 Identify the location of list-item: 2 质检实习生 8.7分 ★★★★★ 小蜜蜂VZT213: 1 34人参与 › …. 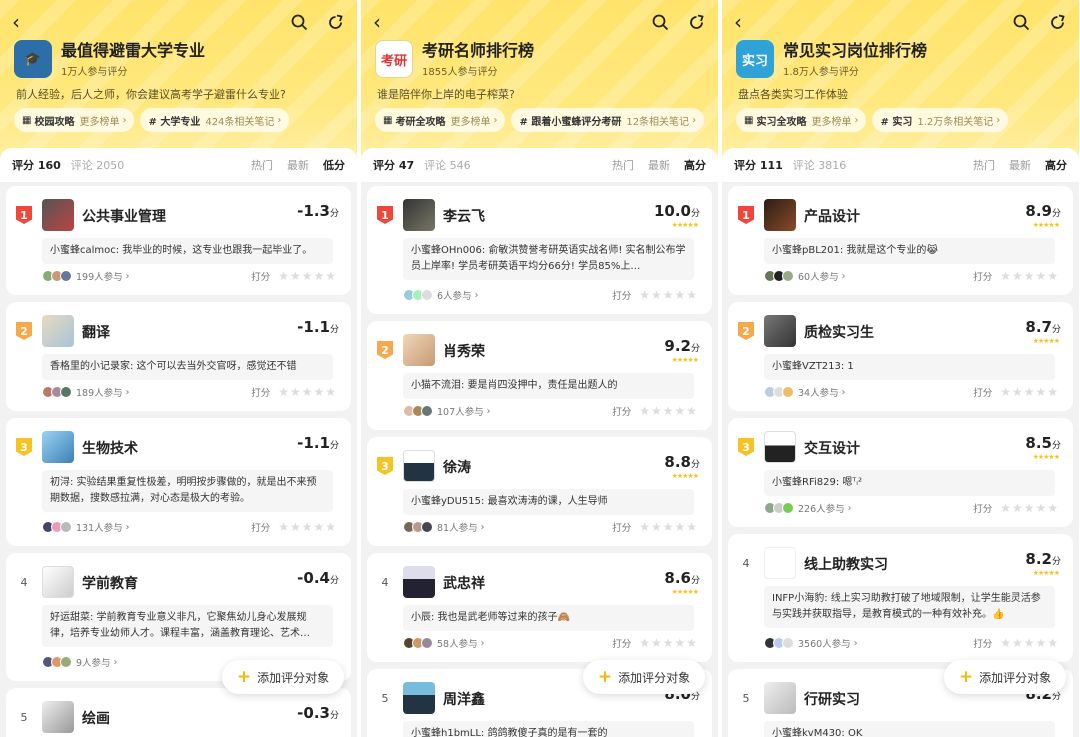
(900, 356).